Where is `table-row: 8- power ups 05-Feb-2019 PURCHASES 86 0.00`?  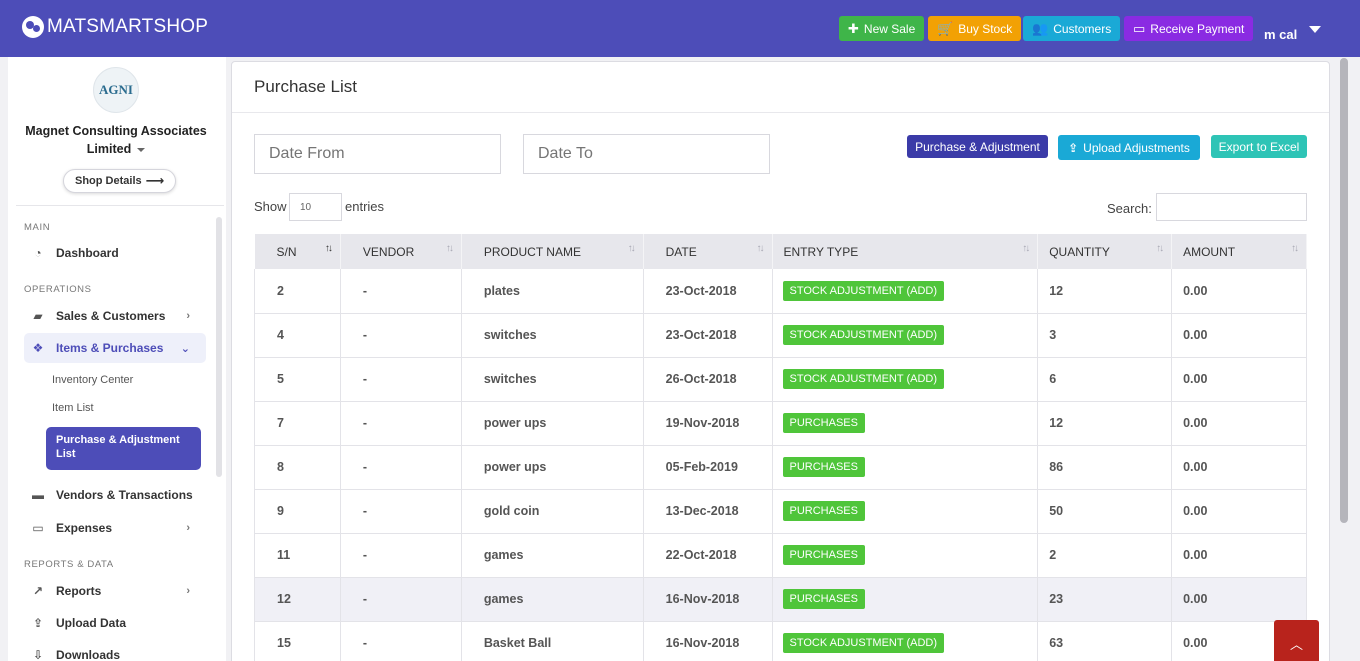 table-row: 8- power ups 05-Feb-2019 PURCHASES 86 0.00 is located at coordinates (780, 467).